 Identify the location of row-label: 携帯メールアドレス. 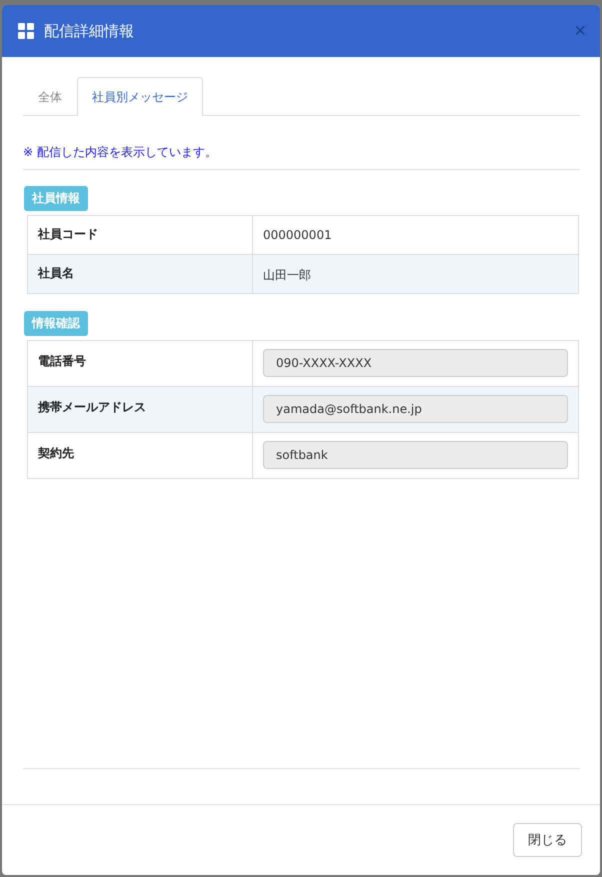
(140, 409).